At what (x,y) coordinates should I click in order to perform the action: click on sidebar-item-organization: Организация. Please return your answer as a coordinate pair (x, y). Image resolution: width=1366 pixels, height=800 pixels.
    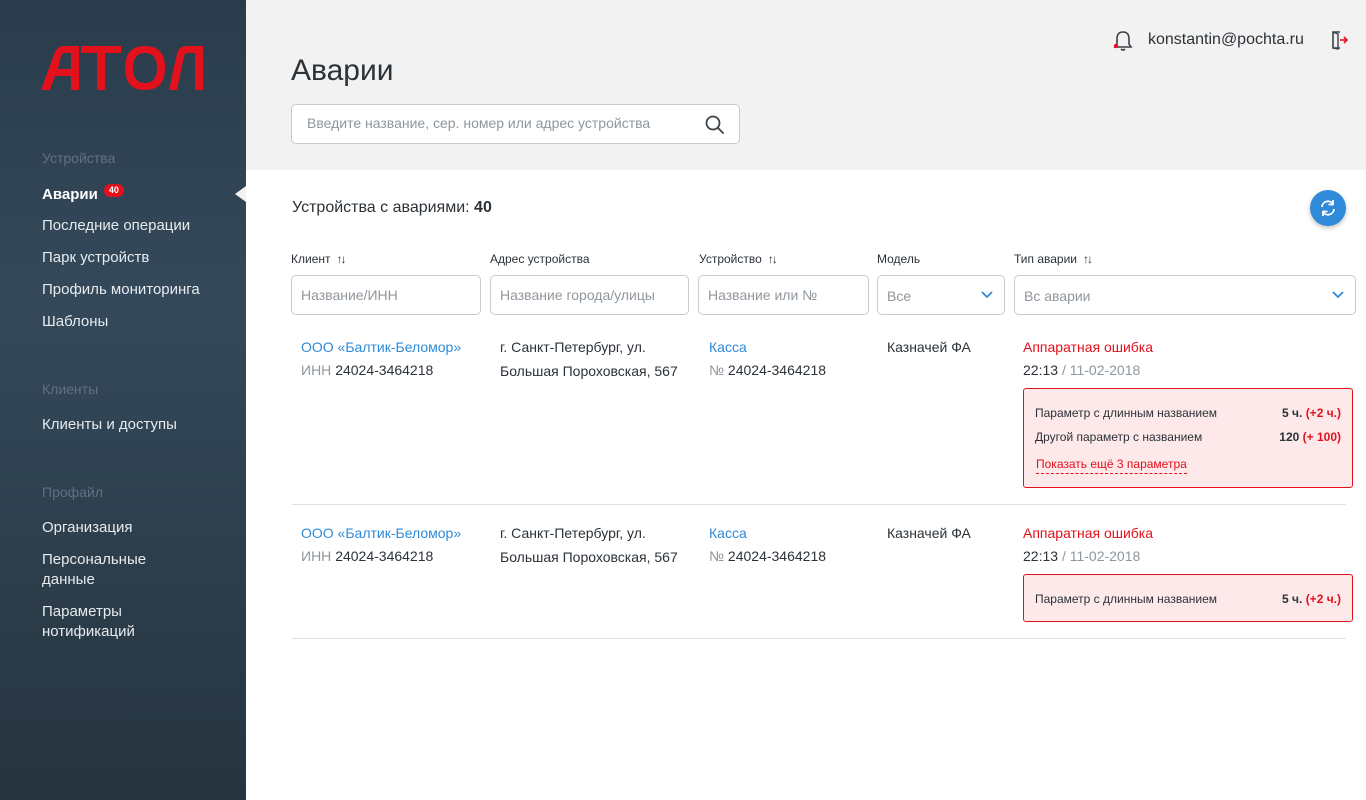
    Looking at the image, I should click on (132, 528).